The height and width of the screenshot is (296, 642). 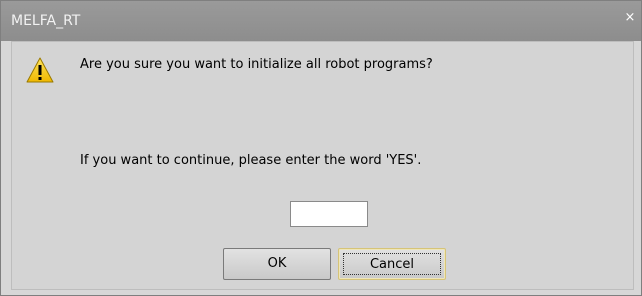 I want to click on ok-button: OK, so click(x=277, y=264).